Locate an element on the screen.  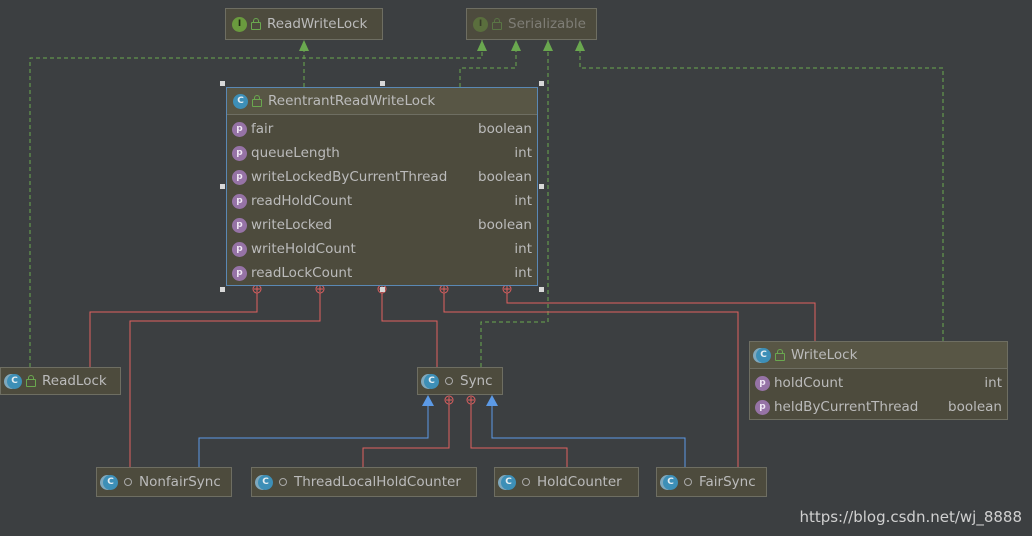
holdcounter-node: C HoldCounter is located at coordinates (566, 482).